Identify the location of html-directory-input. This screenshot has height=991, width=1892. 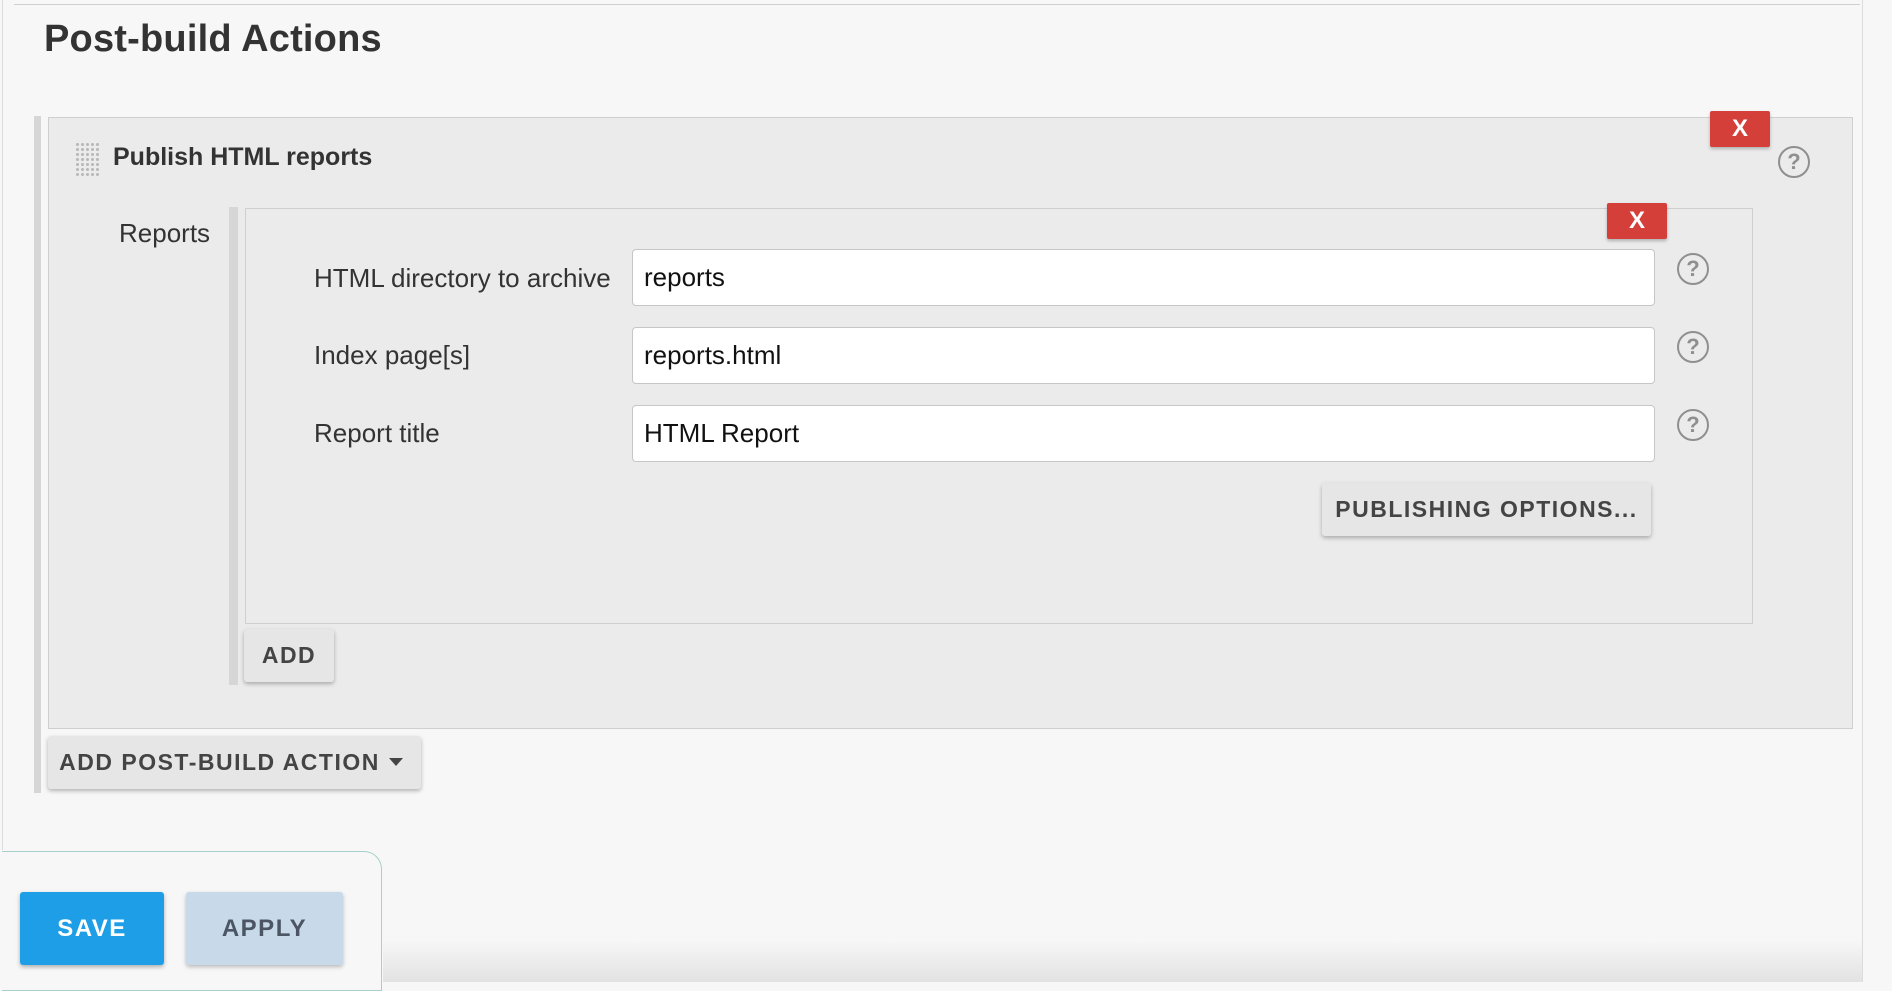
(1143, 277).